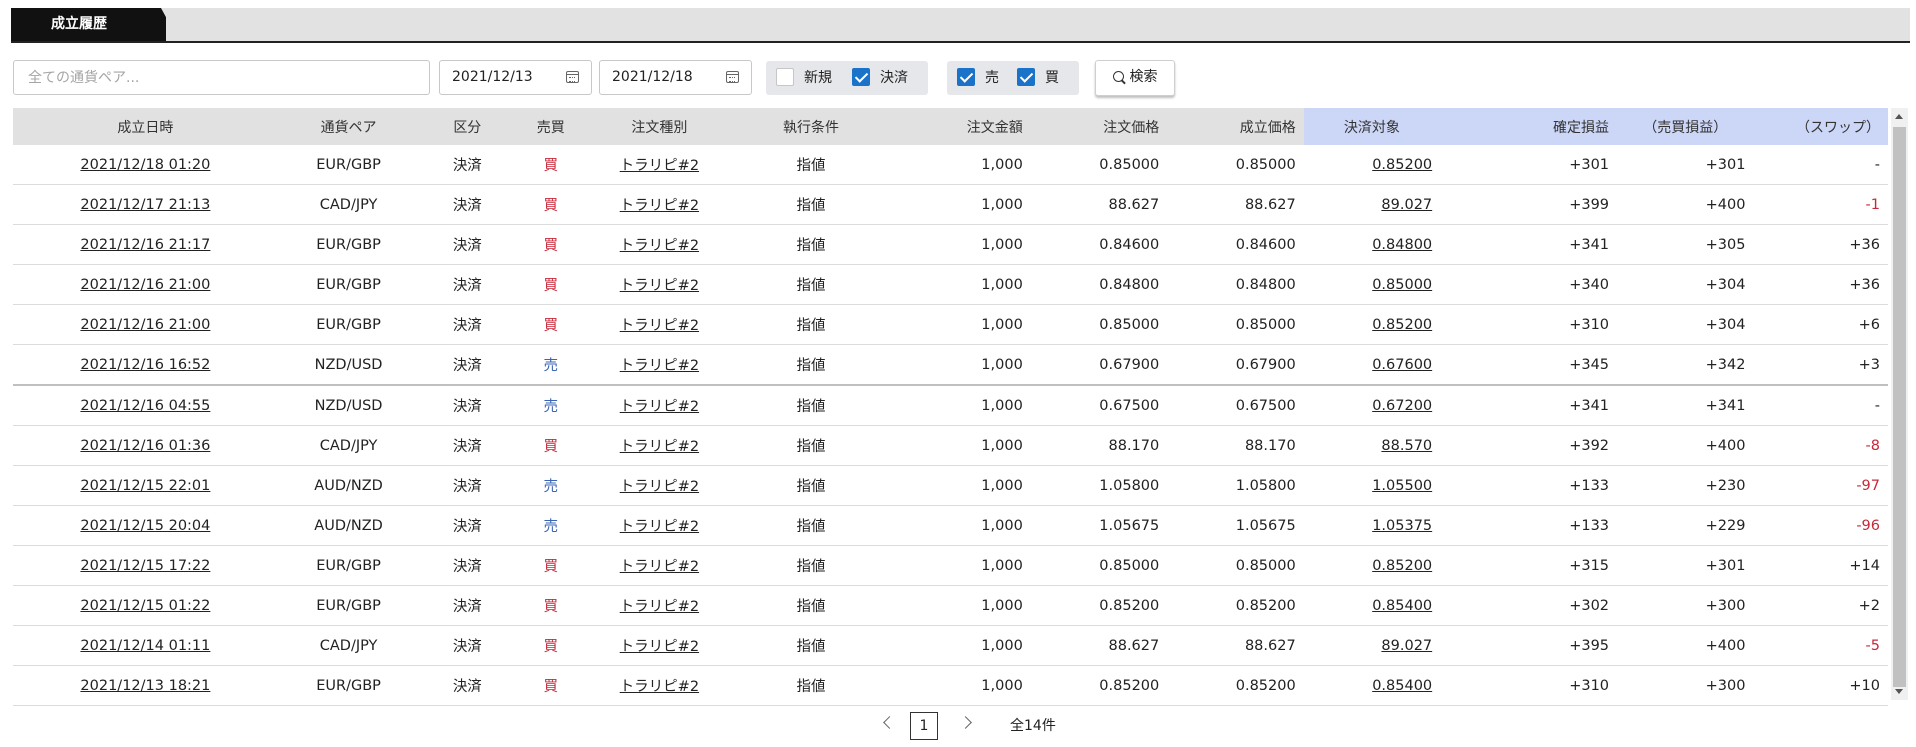  What do you see at coordinates (924, 726) in the screenshot?
I see `page-number-current: 1` at bounding box center [924, 726].